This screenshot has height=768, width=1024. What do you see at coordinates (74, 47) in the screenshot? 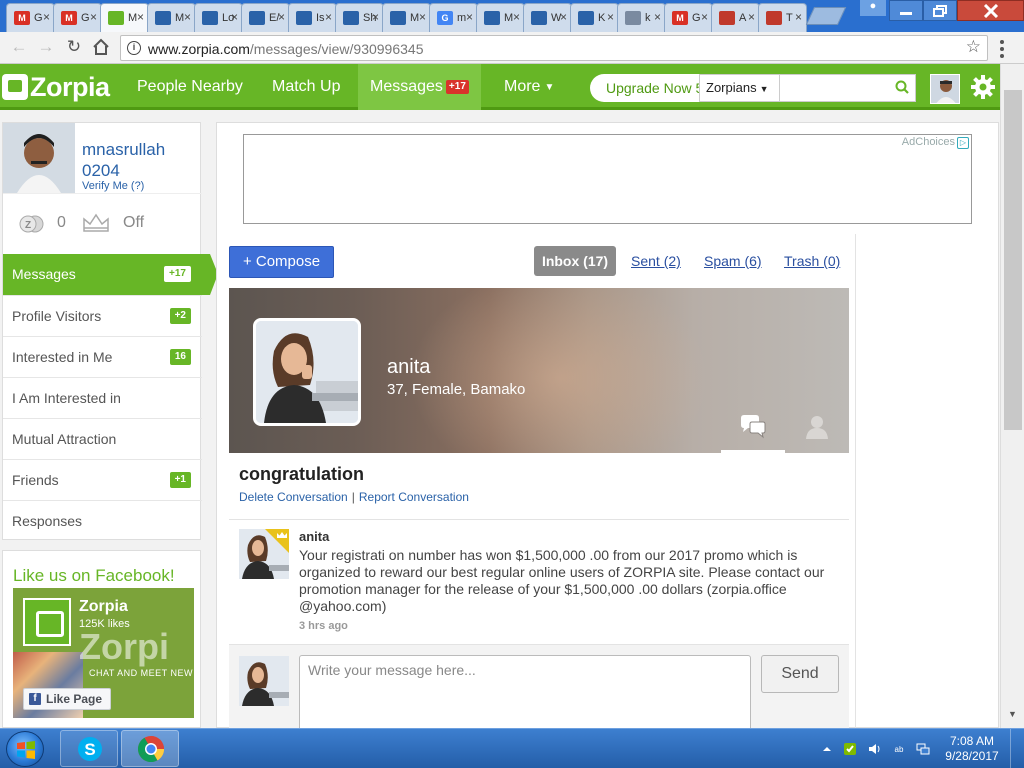
I see `reload-icon: ↻` at bounding box center [74, 47].